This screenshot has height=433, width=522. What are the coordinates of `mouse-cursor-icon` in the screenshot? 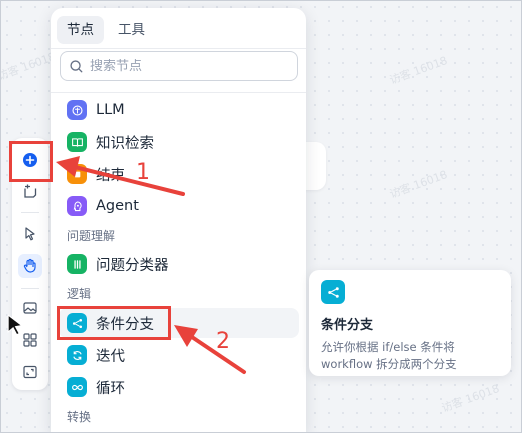 It's located at (15, 324).